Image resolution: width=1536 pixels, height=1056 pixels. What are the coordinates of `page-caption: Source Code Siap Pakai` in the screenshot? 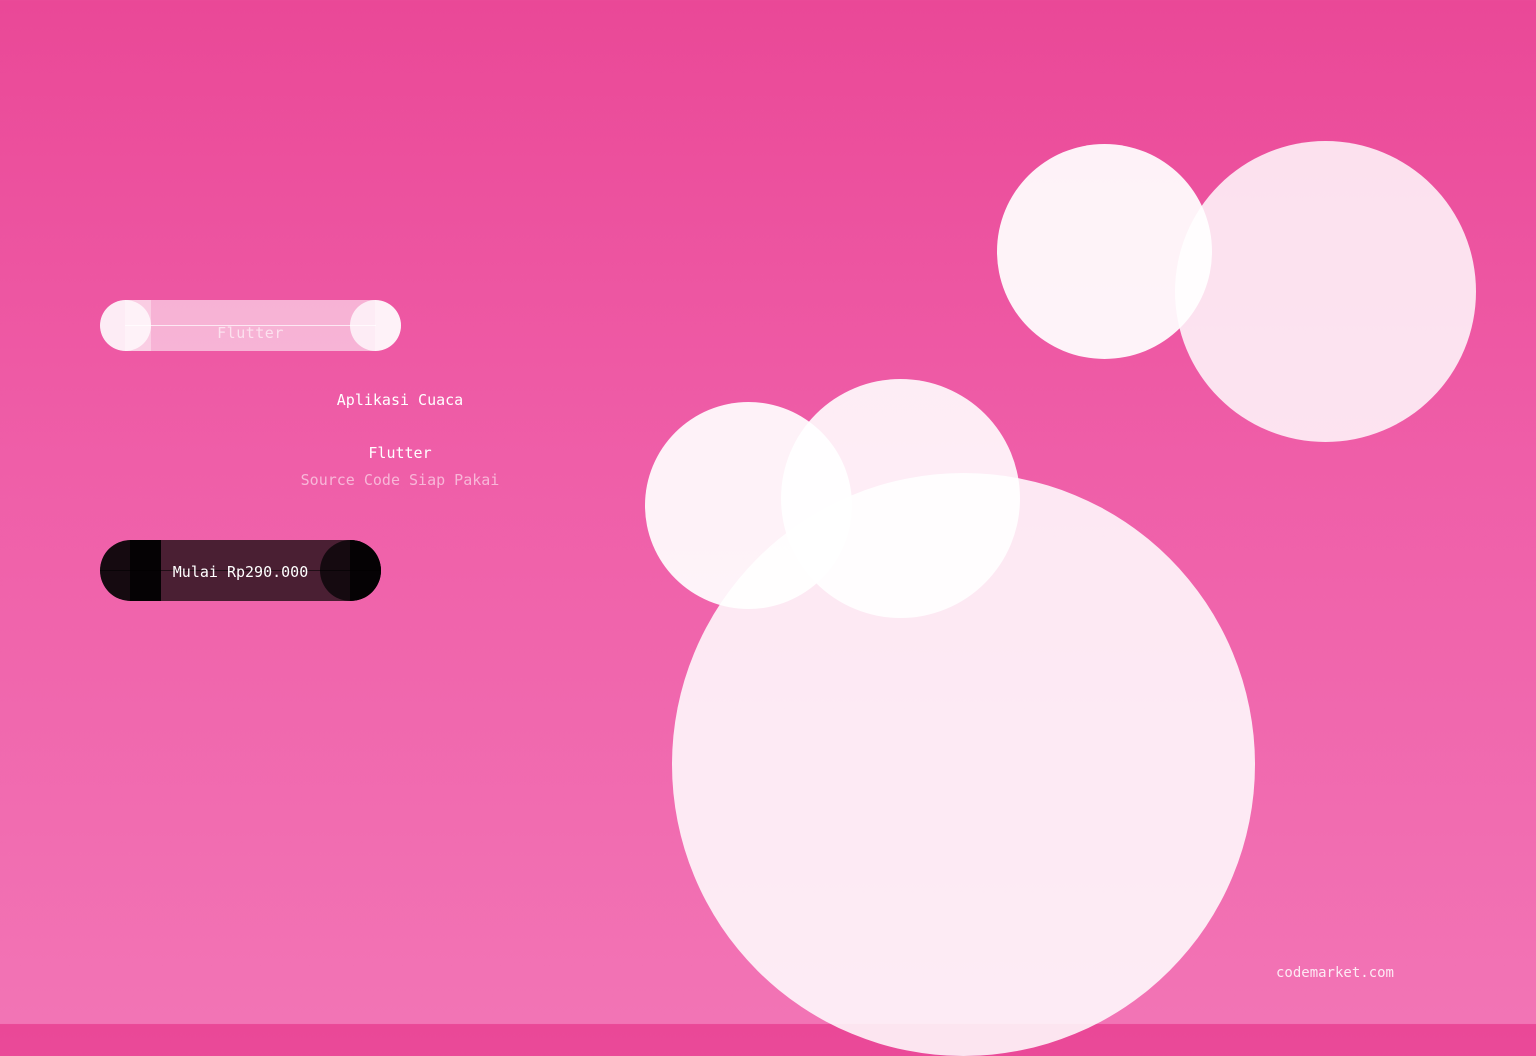 It's located at (400, 480).